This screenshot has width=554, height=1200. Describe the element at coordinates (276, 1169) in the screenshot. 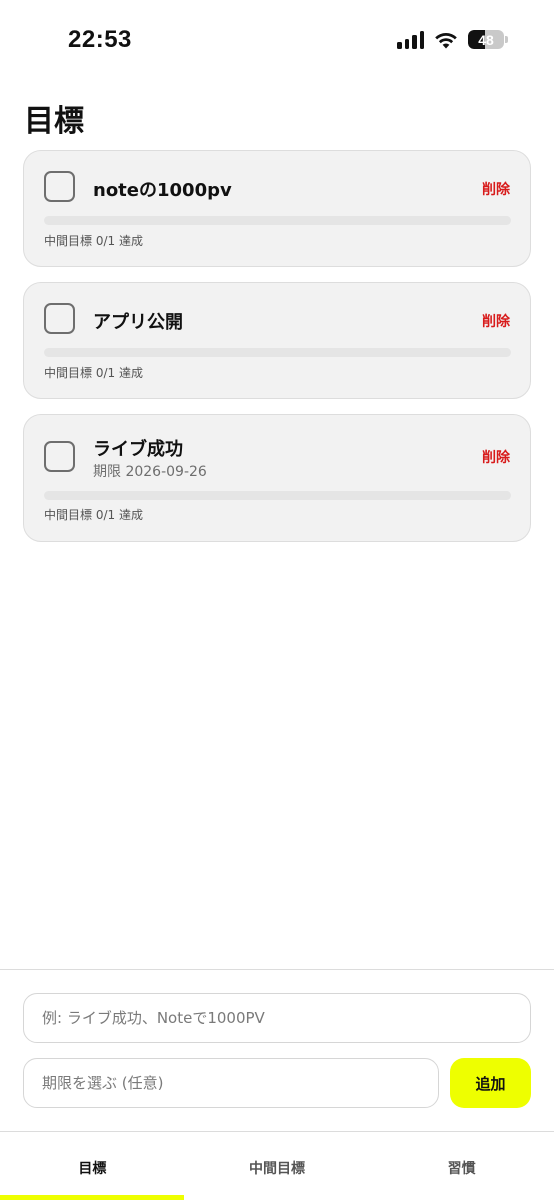

I see `tab-label: 中間目標` at that location.